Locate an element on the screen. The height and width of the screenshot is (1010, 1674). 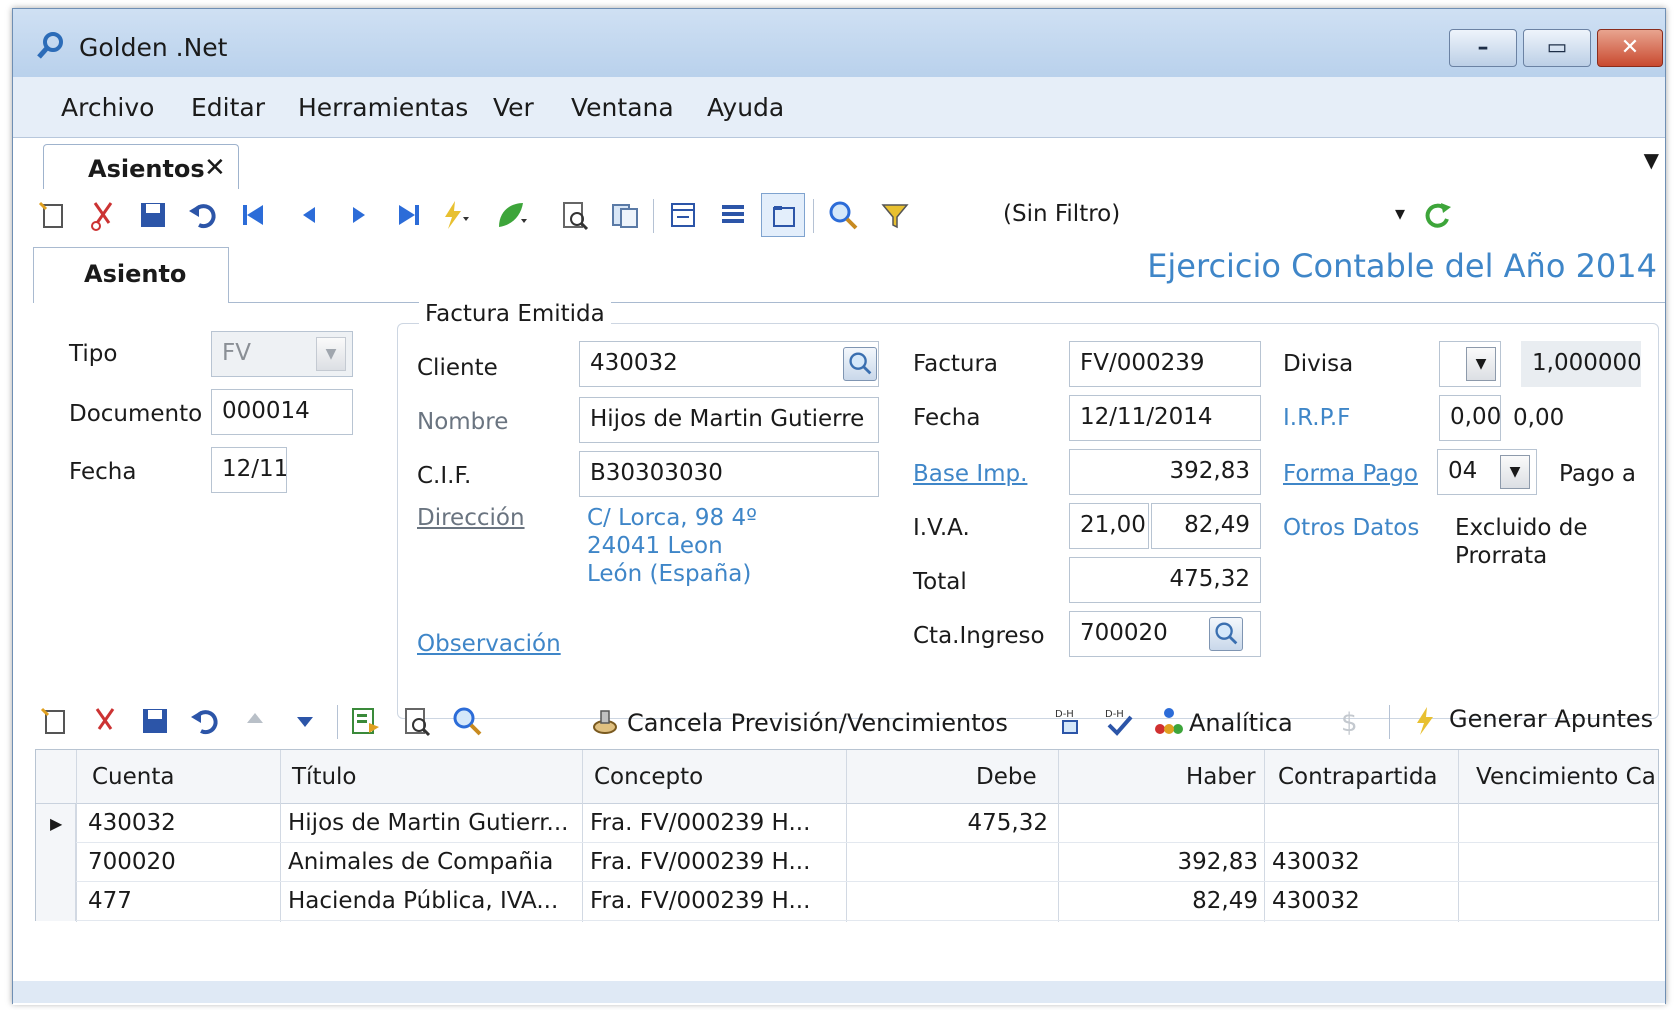
col-concepto: Concepto is located at coordinates (648, 777).